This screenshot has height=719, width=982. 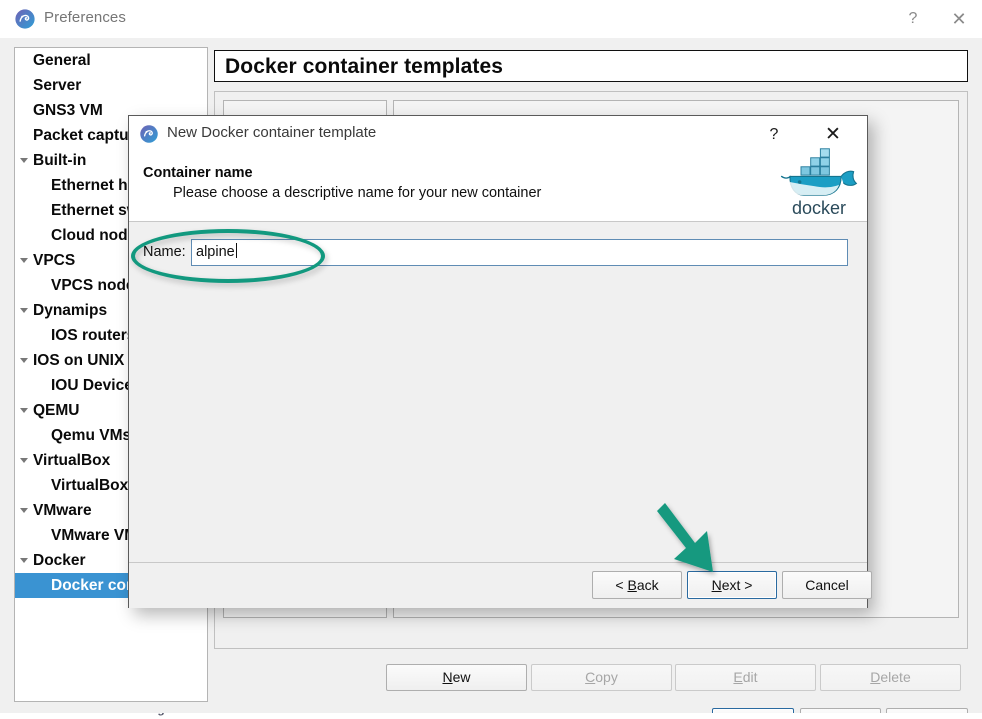 I want to click on next-mnemonic: N, so click(x=716, y=585).